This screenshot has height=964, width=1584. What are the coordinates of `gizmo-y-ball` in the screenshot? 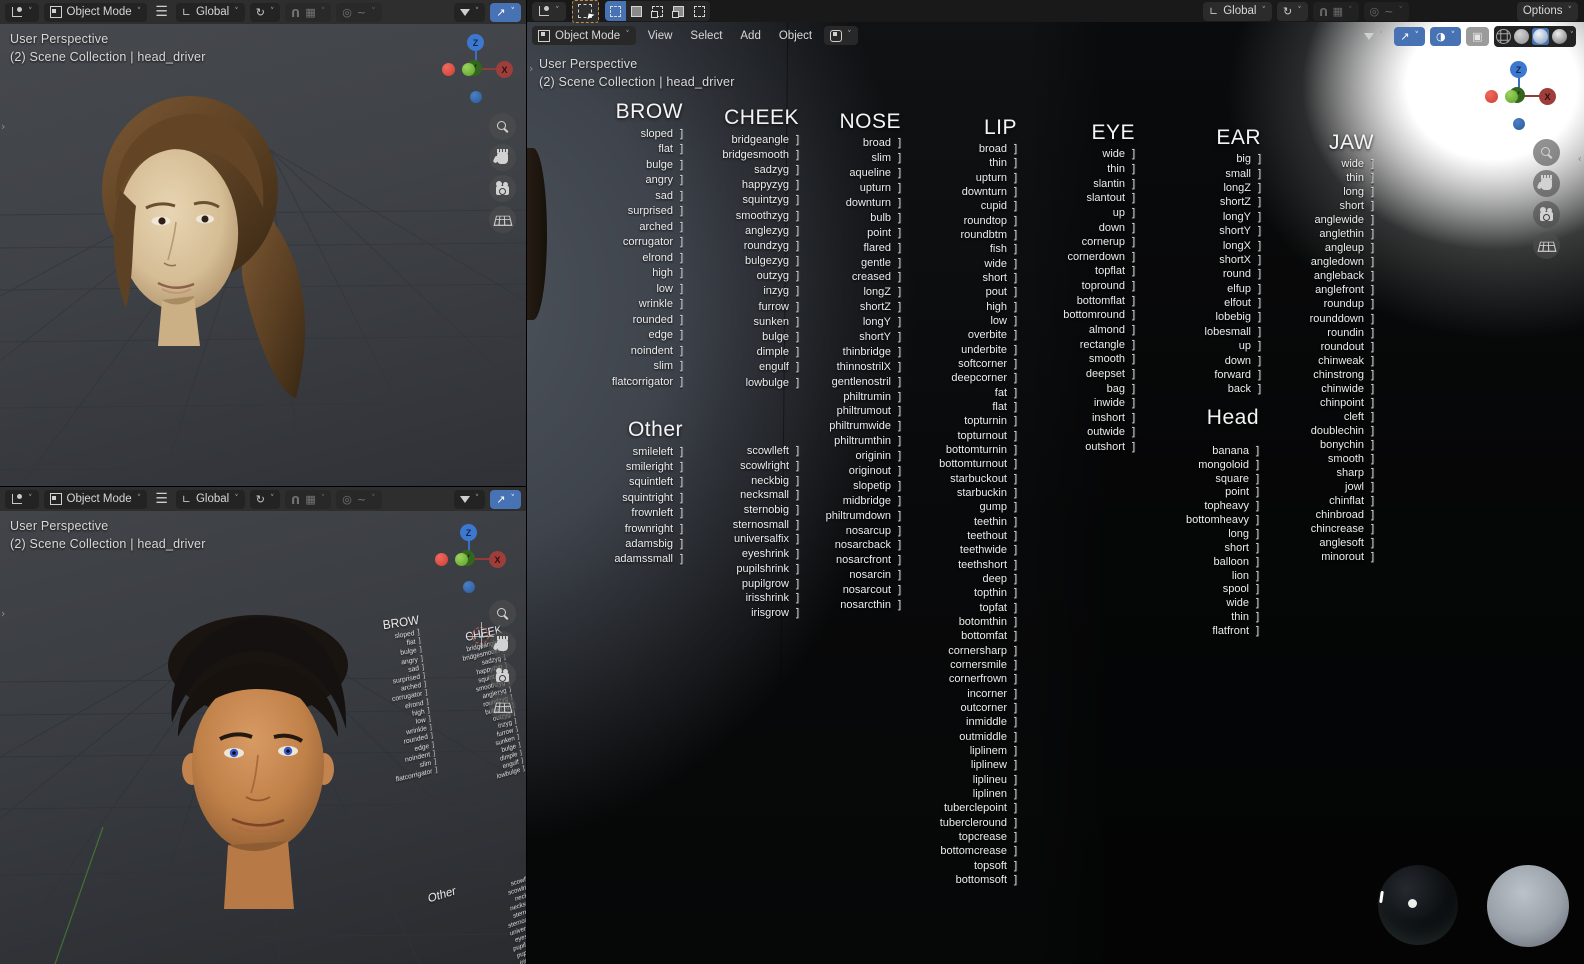 It's located at (461, 559).